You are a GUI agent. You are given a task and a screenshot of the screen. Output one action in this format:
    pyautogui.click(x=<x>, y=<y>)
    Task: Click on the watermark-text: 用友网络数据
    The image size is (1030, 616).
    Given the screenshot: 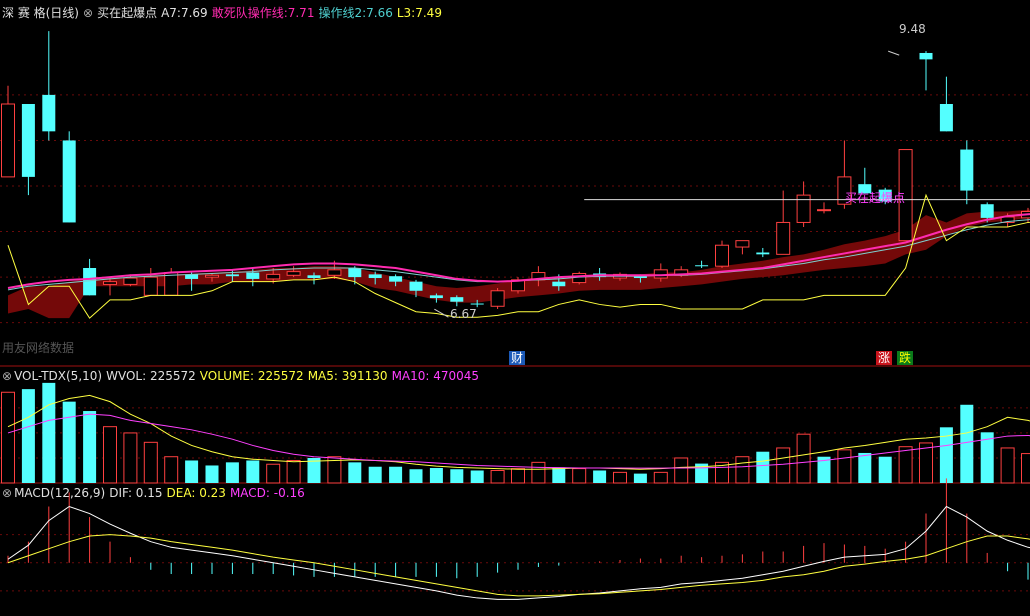 What is the action you would take?
    pyautogui.click(x=38, y=348)
    